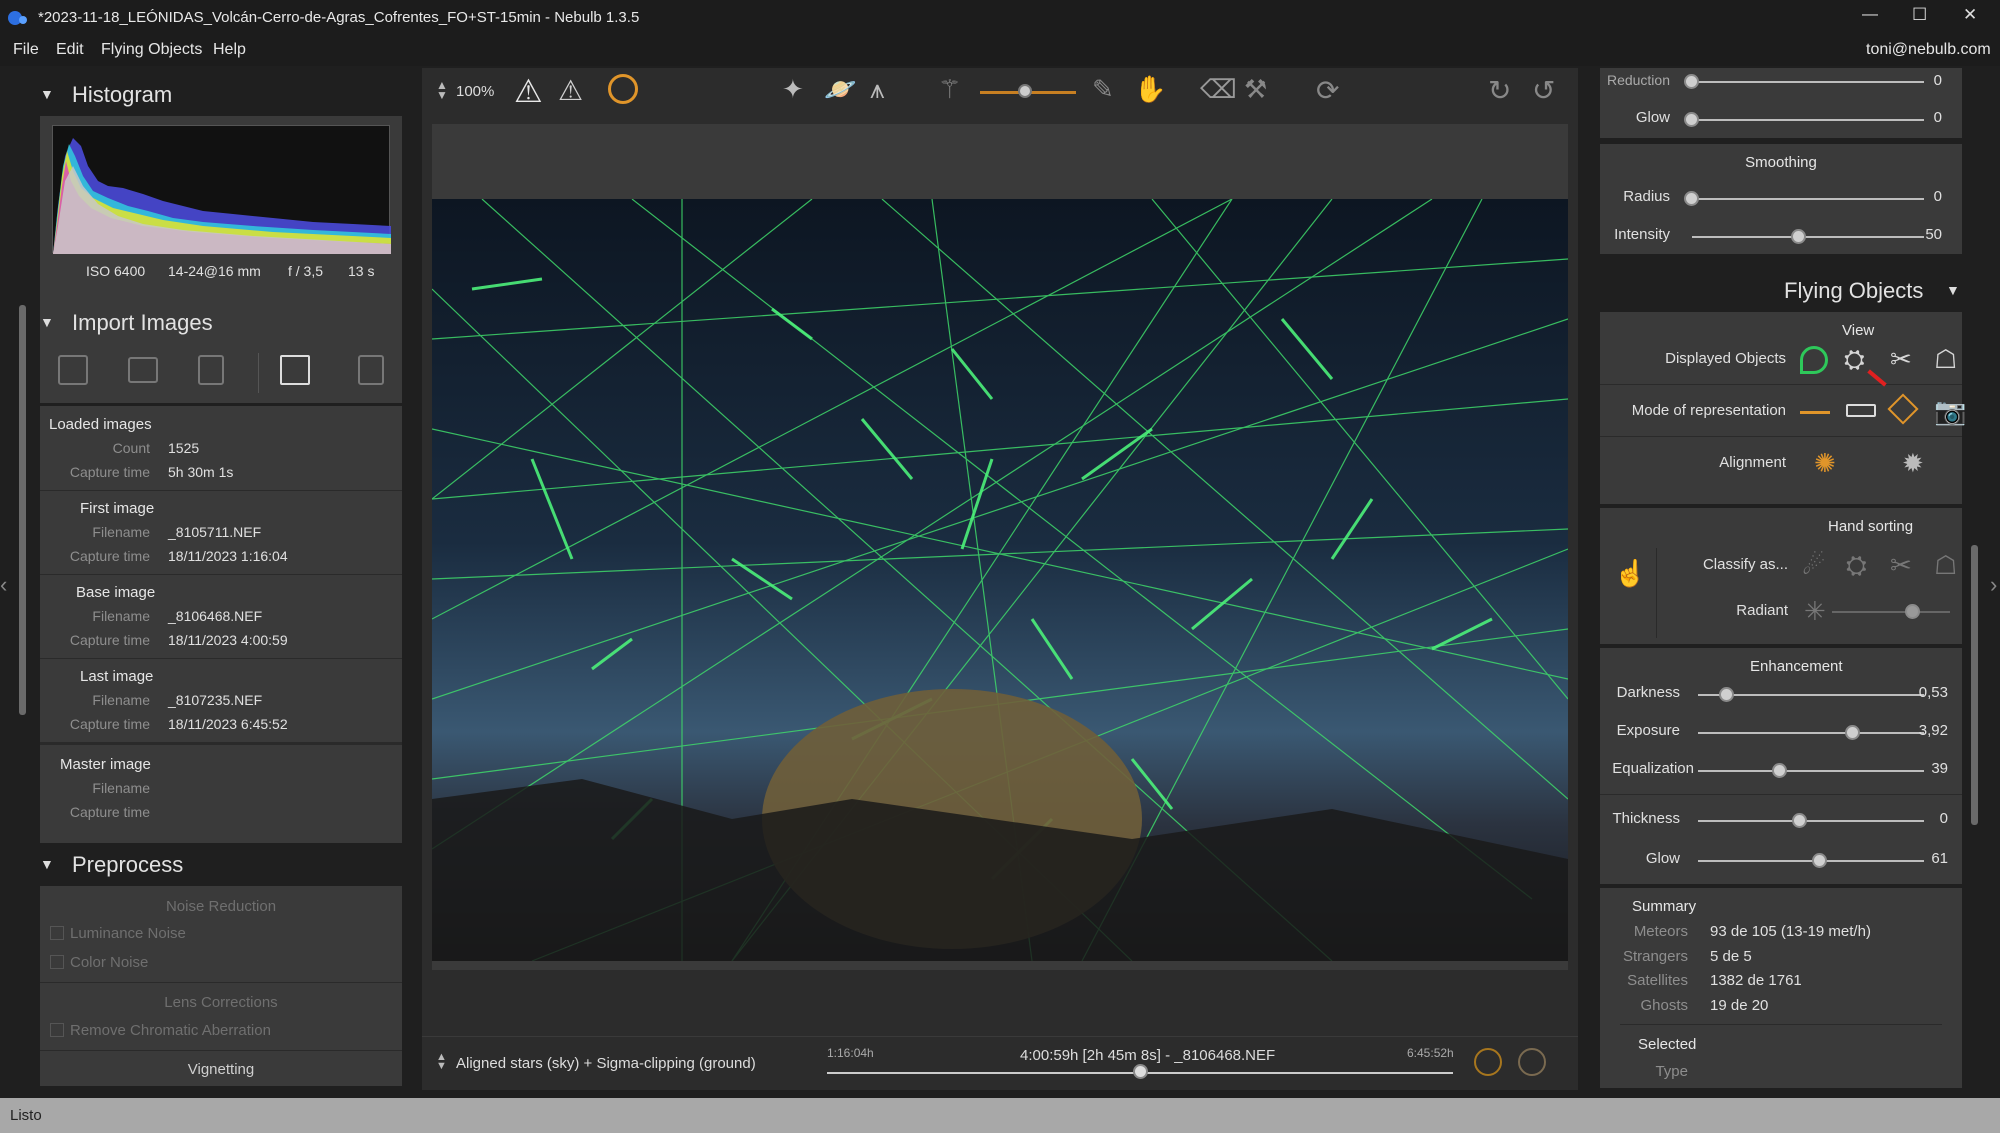 This screenshot has width=2000, height=1133. I want to click on master-image-heading: Master image, so click(105, 764).